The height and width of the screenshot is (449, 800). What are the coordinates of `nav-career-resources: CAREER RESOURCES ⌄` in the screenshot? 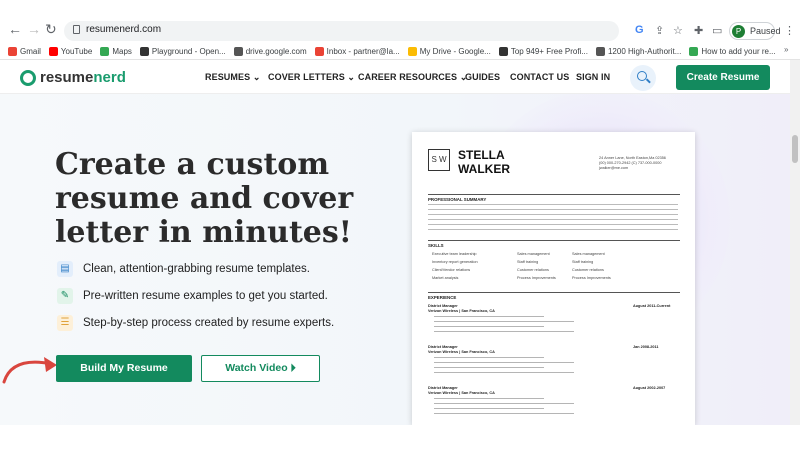 It's located at (412, 77).